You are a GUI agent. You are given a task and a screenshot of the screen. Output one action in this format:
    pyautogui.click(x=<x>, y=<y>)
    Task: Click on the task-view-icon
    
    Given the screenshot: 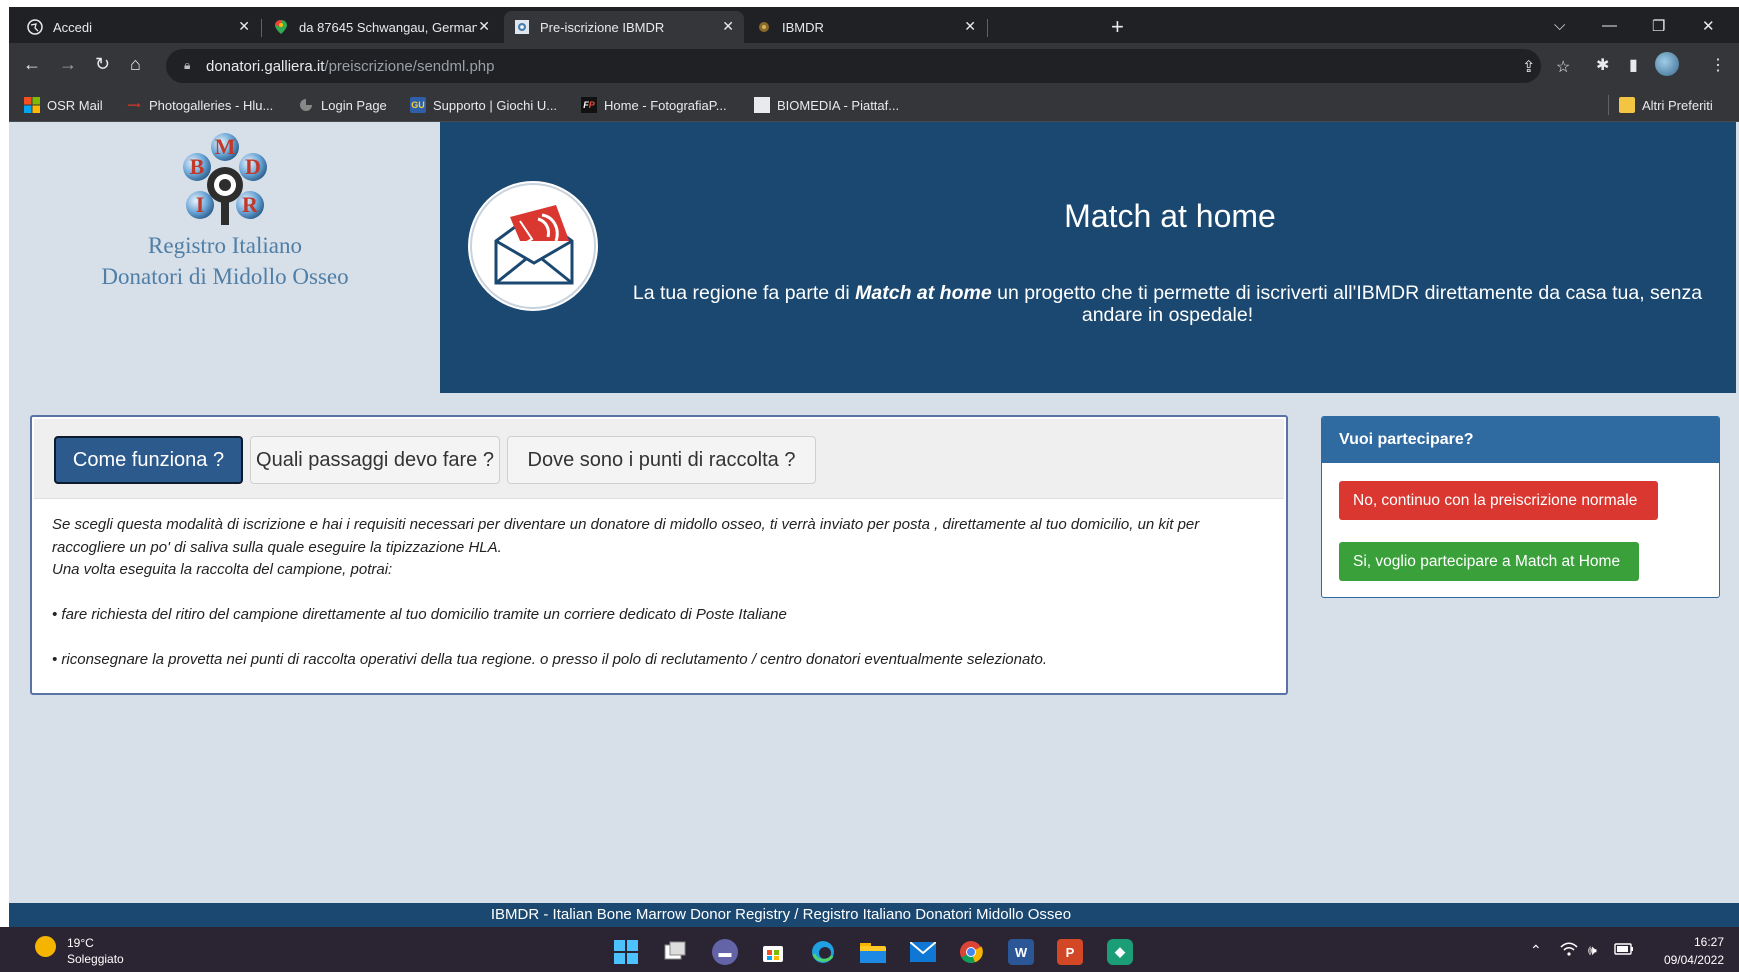 What is the action you would take?
    pyautogui.click(x=675, y=952)
    